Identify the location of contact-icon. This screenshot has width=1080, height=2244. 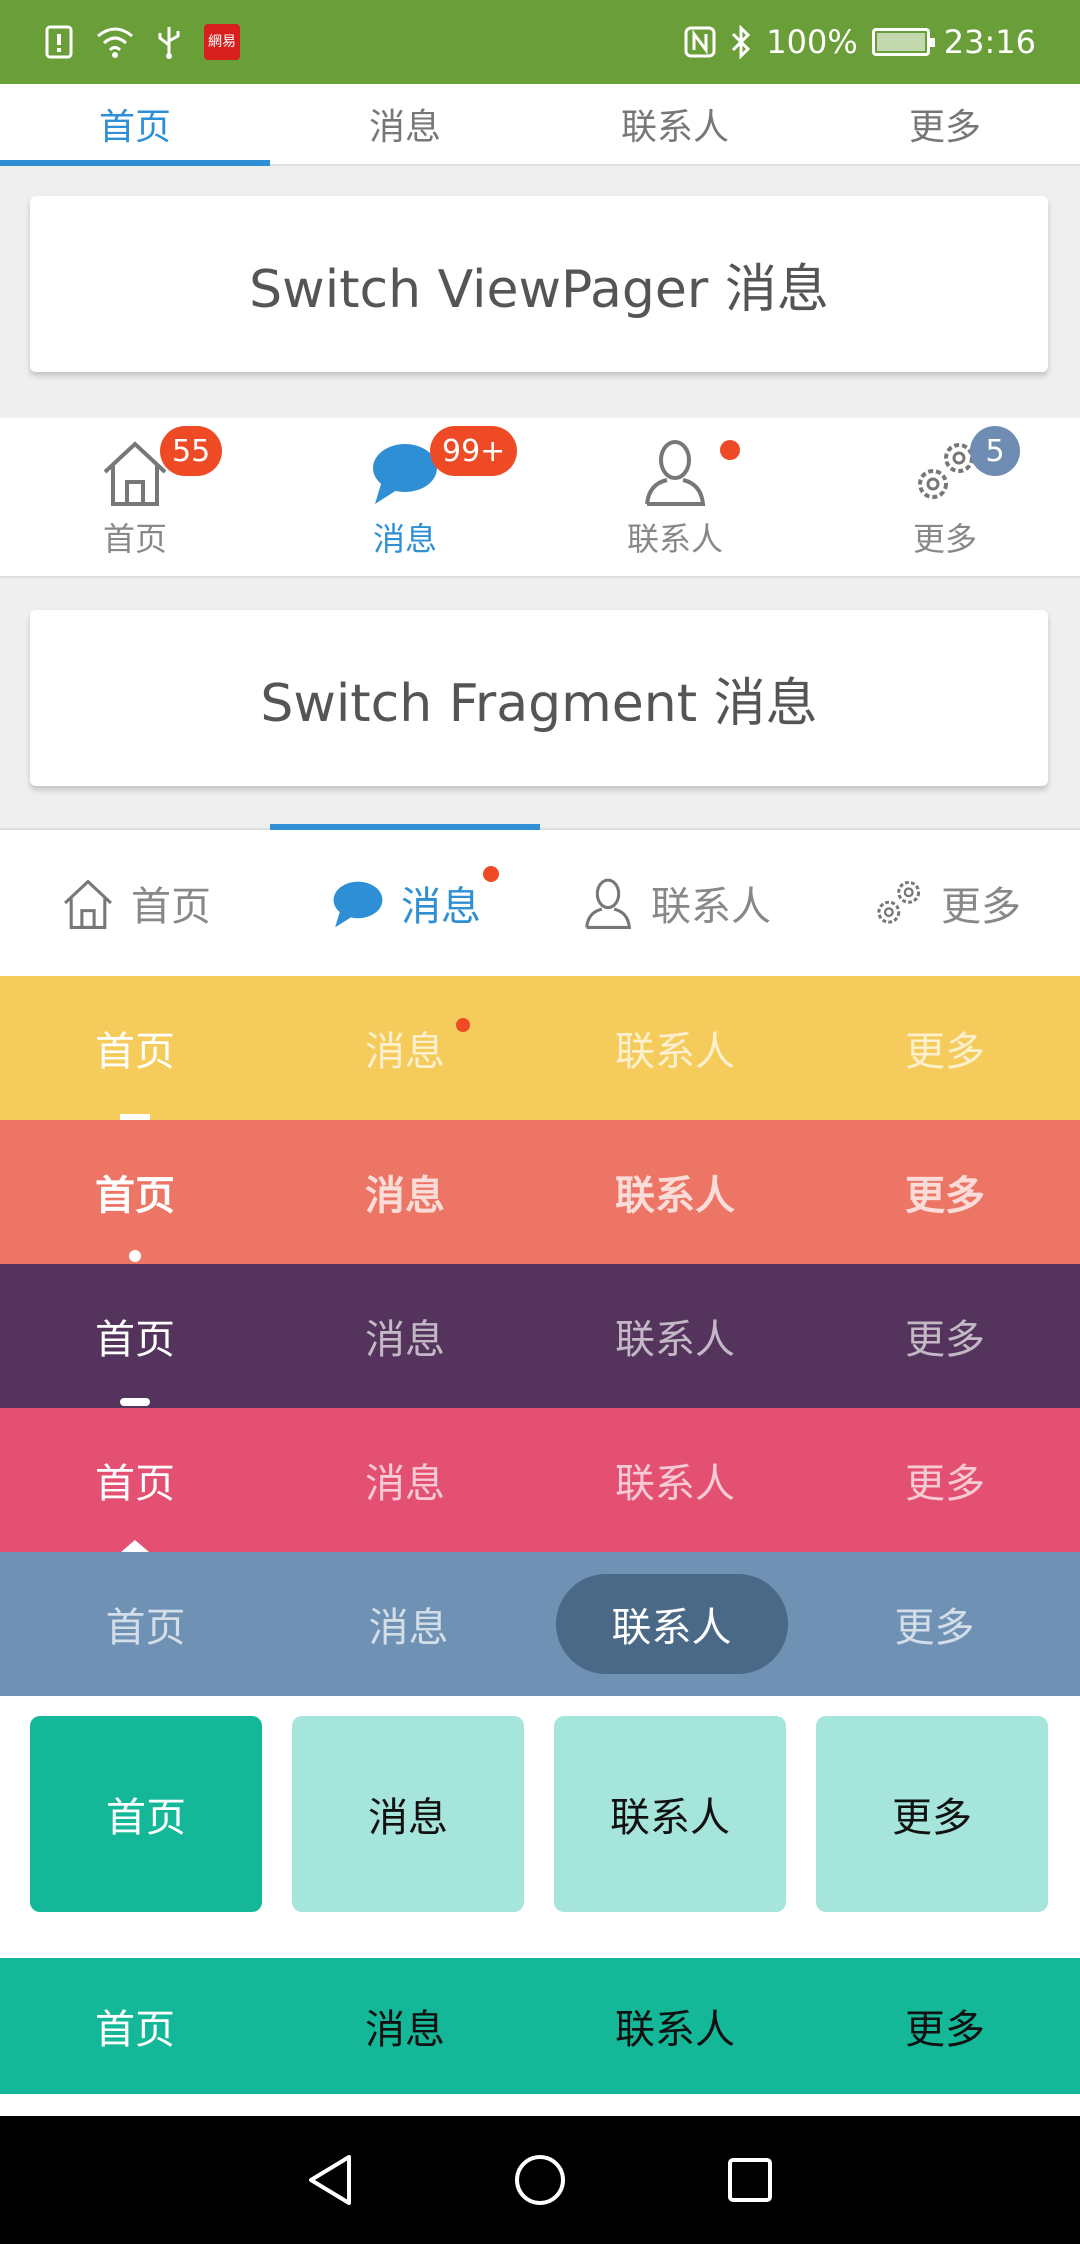
(608, 903).